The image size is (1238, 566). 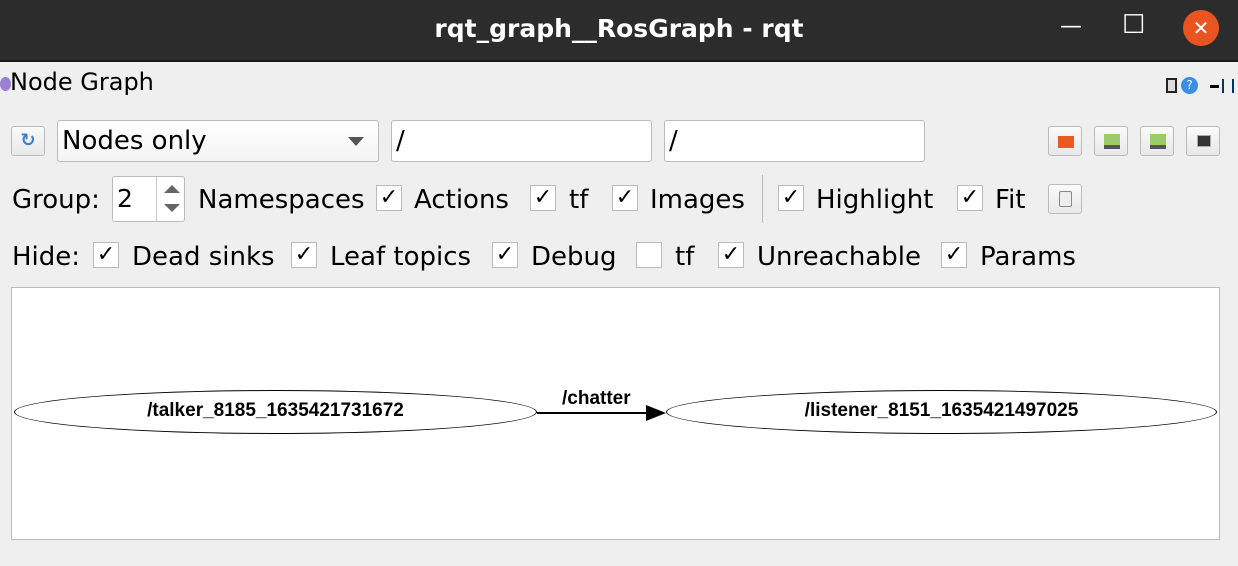 What do you see at coordinates (1189, 85) in the screenshot?
I see `help-icon: ?` at bounding box center [1189, 85].